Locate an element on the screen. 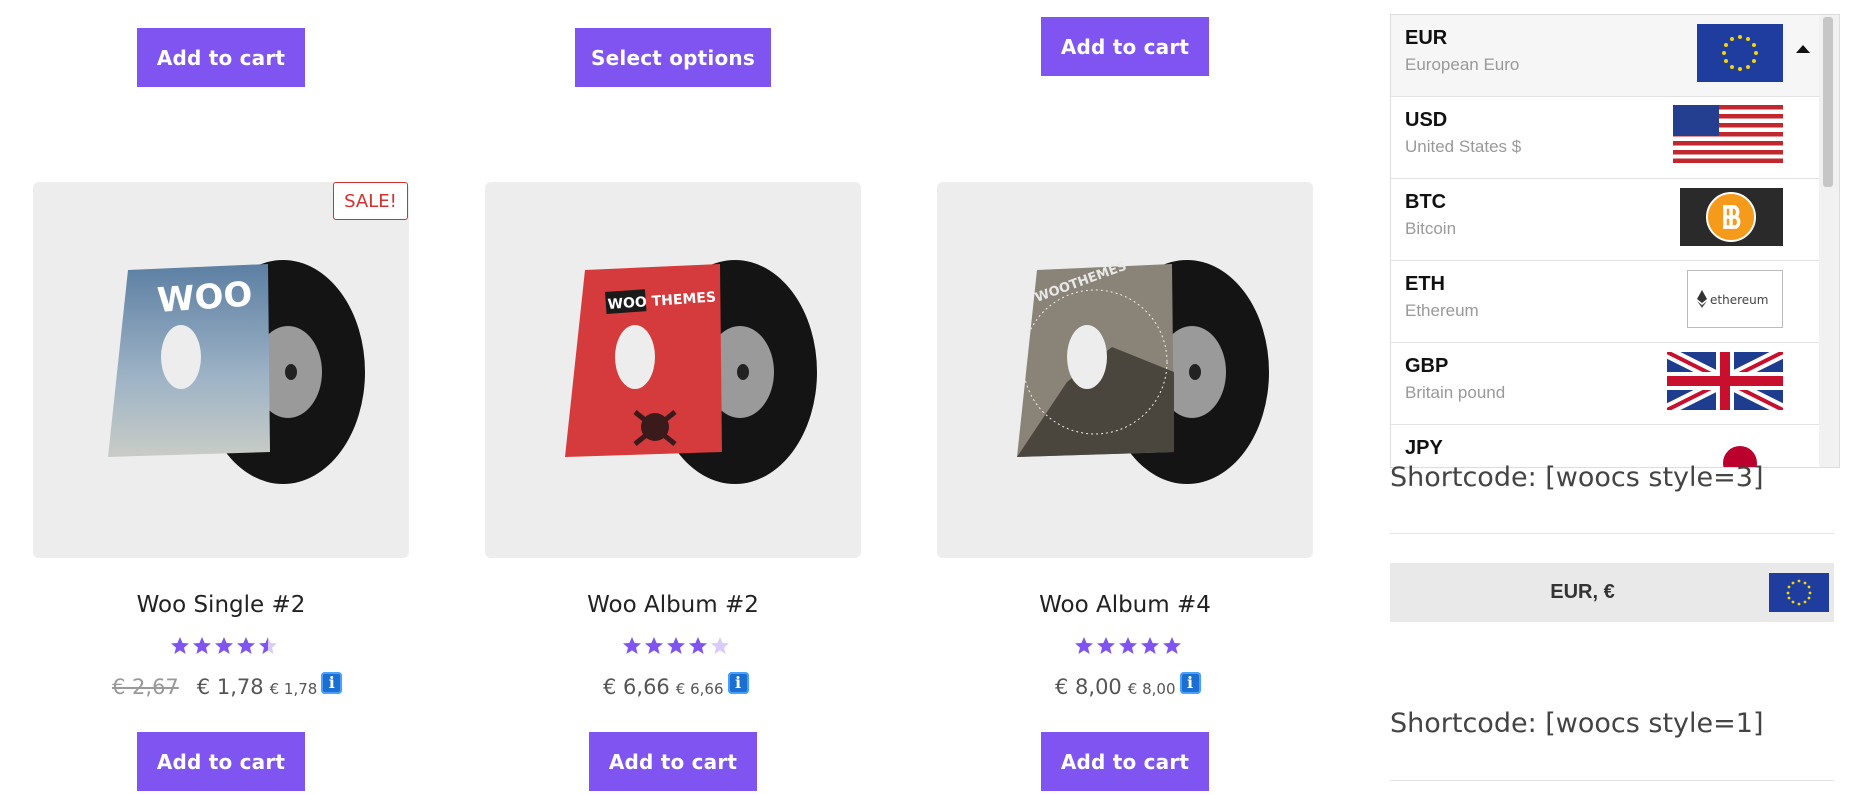 This screenshot has width=1851, height=795. currency-selector: EUR, € is located at coordinates (1612, 592).